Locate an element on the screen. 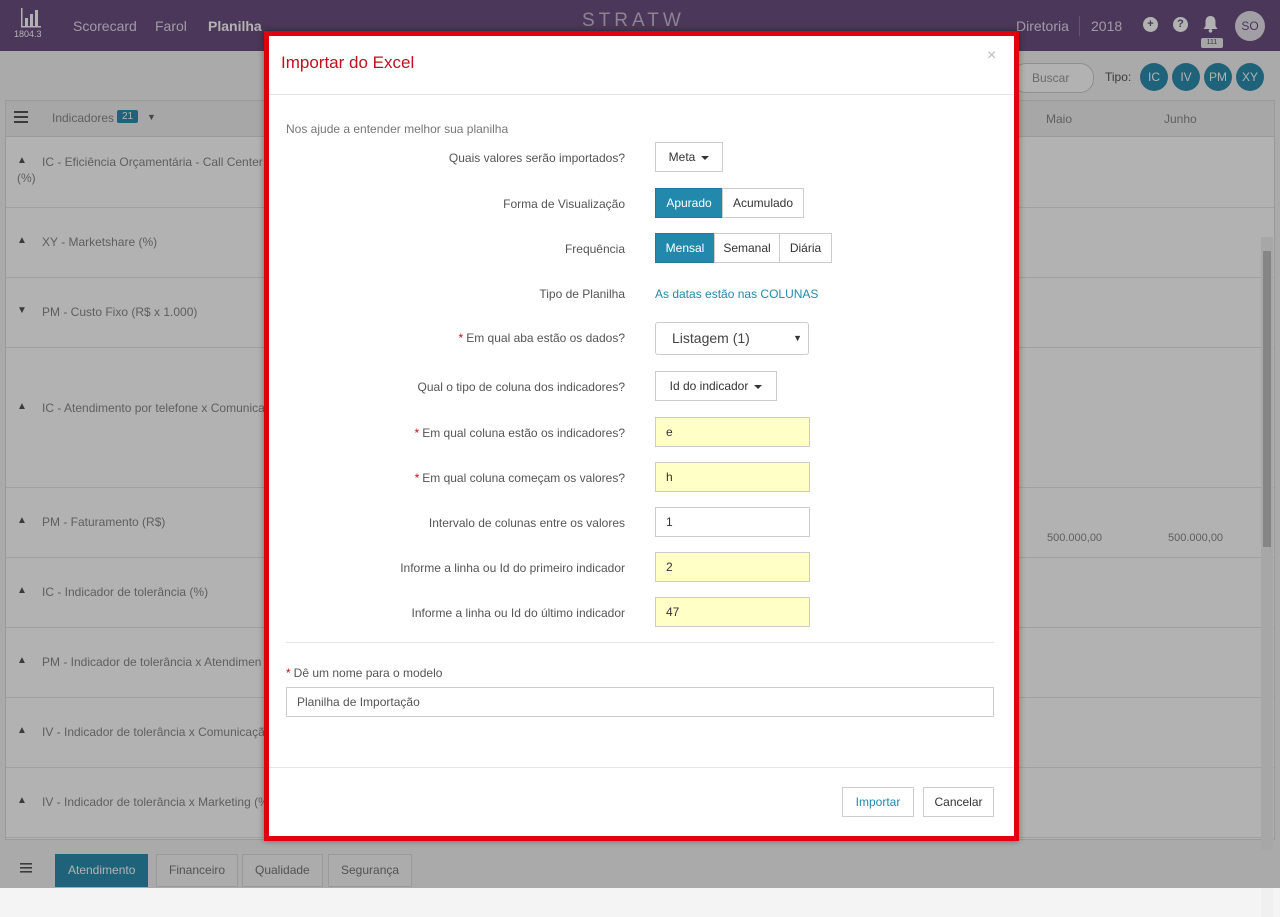 This screenshot has width=1280, height=917. indicator-column-label-text: Em qual coluna estão os indicadores? is located at coordinates (523, 433).